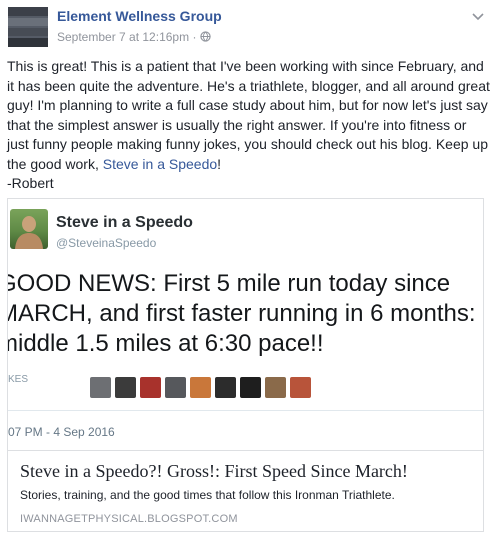 The image size is (494, 538). What do you see at coordinates (229, 283) in the screenshot?
I see `tweet-line: GOOD NEWS: First 5 mile run today since` at bounding box center [229, 283].